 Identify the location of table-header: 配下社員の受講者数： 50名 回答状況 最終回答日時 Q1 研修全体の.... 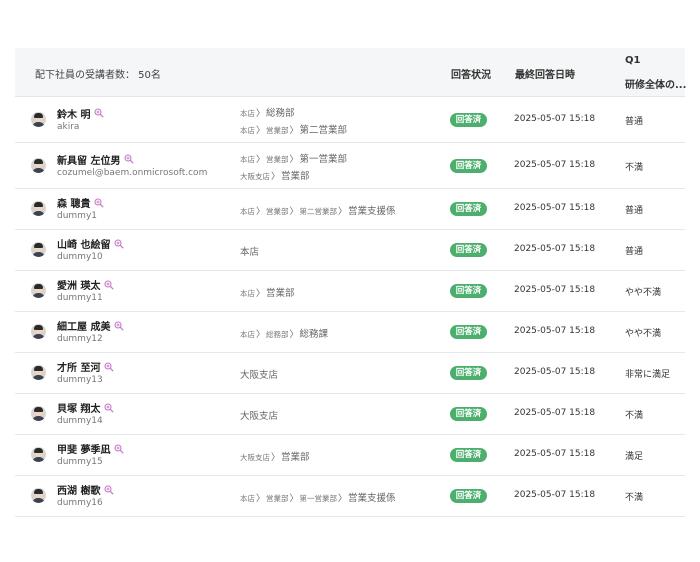
(350, 72).